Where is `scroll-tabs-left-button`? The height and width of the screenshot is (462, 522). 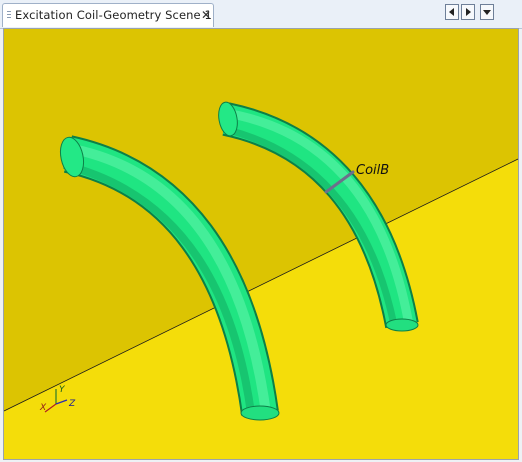
scroll-tabs-left-button is located at coordinates (452, 12).